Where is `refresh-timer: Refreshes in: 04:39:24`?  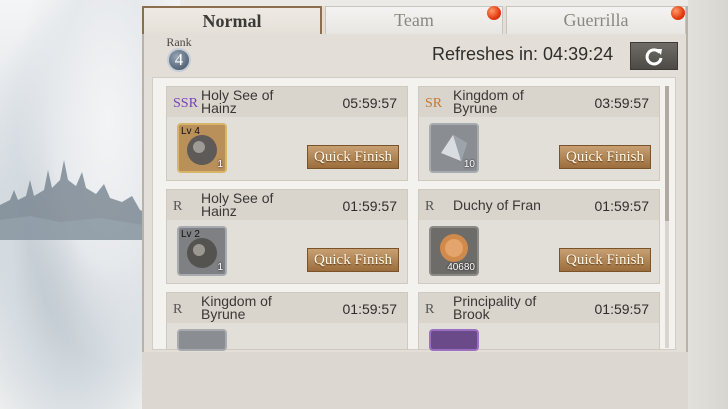
refresh-timer: Refreshes in: 04:39:24 is located at coordinates (523, 54).